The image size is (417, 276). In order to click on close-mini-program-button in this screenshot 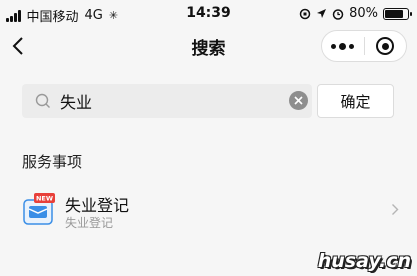, I will do `click(386, 46)`.